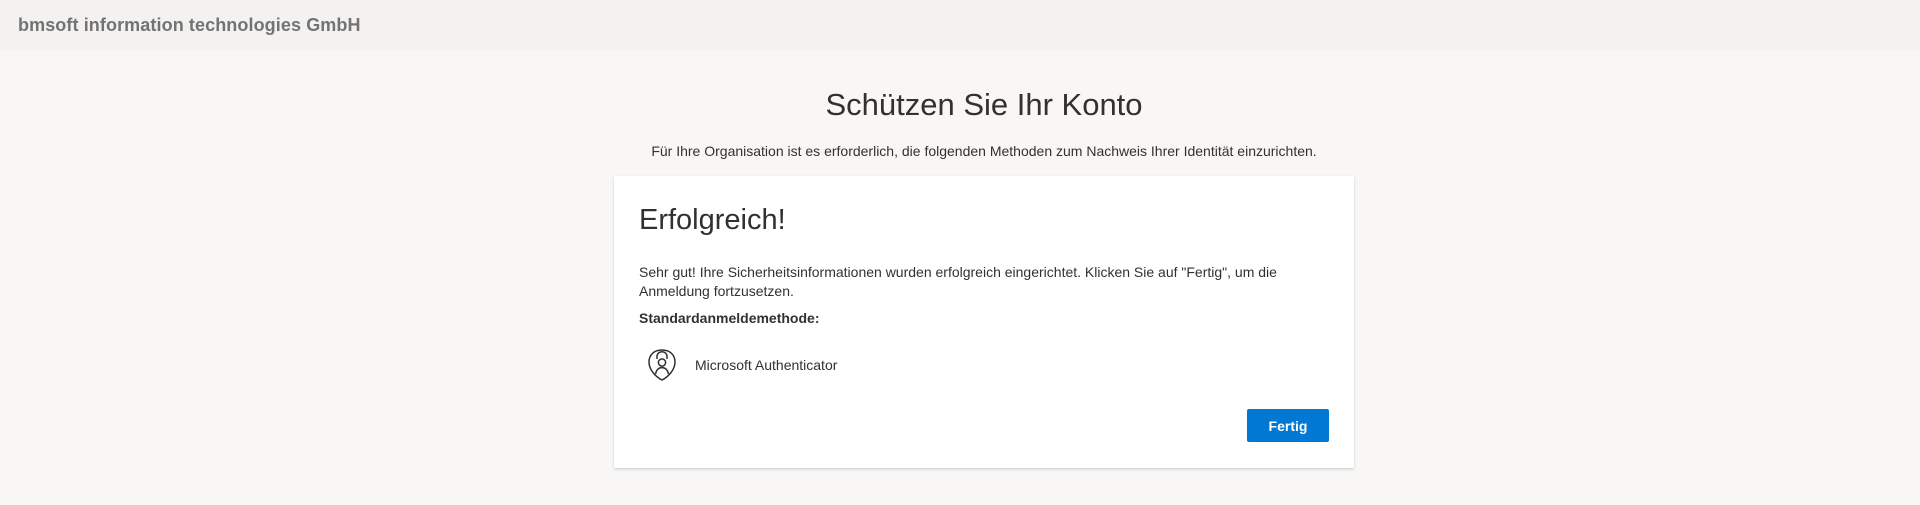  What do you see at coordinates (766, 364) in the screenshot?
I see `method-name: Microsoft Authenticator` at bounding box center [766, 364].